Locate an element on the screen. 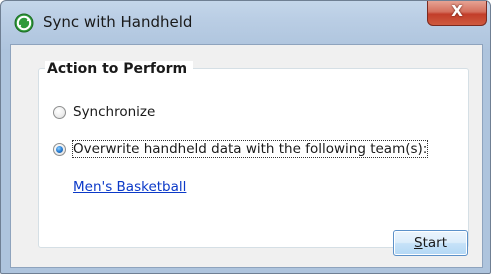 This screenshot has width=493, height=276. synchronize-label: Synchronize is located at coordinates (114, 112).